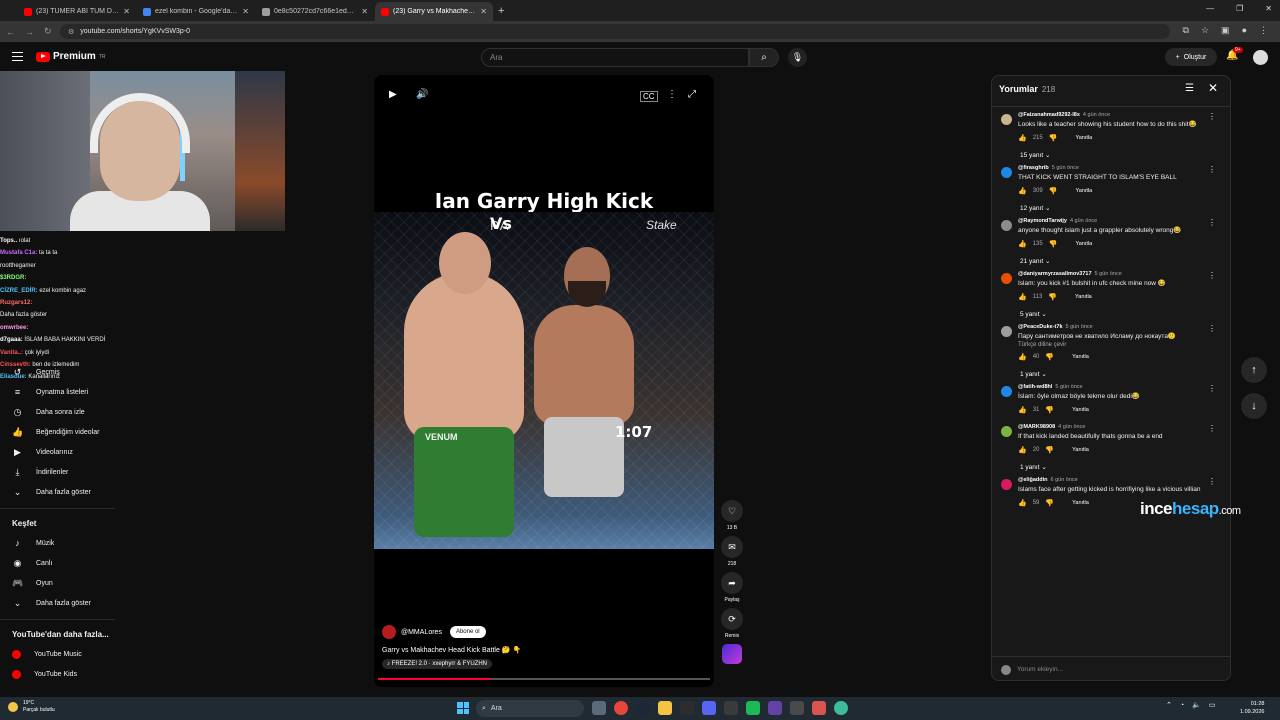 This screenshot has width=1280, height=720. Describe the element at coordinates (1191, 57) in the screenshot. I see `create-button: + Oluştur` at that location.